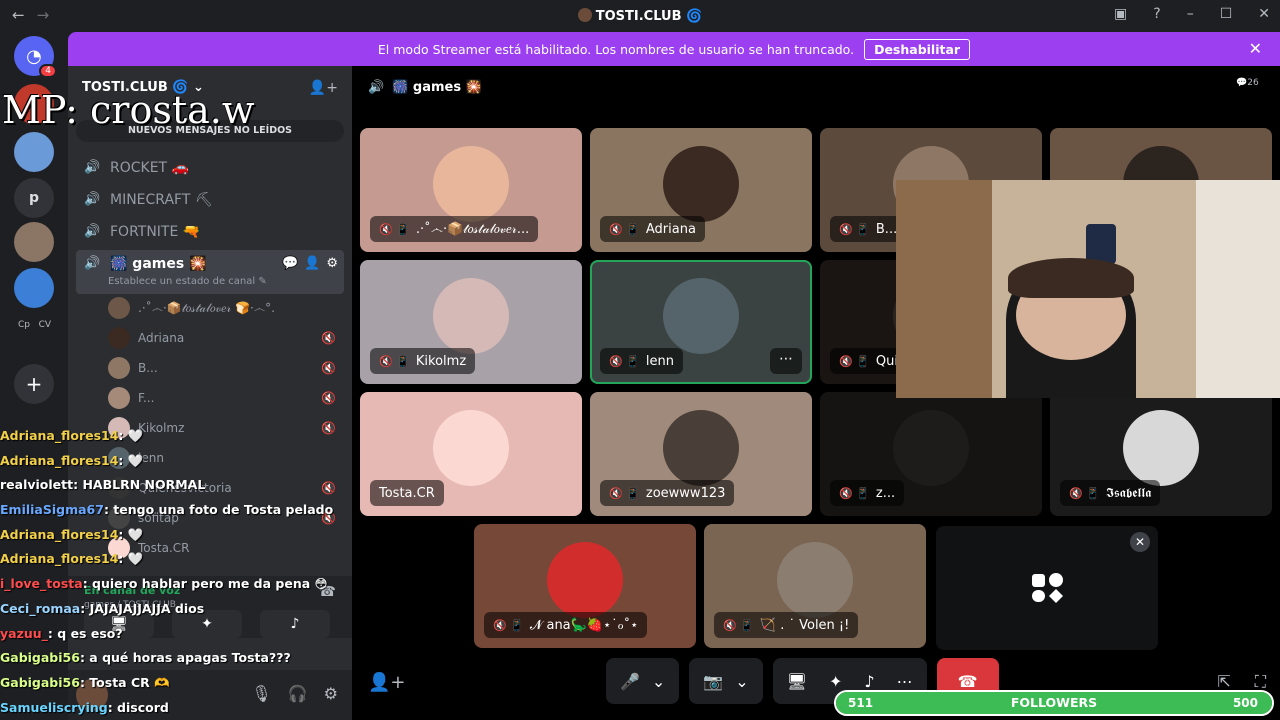 This screenshot has width=1280, height=720. I want to click on microphone-button: 🎤 ⌄, so click(643, 681).